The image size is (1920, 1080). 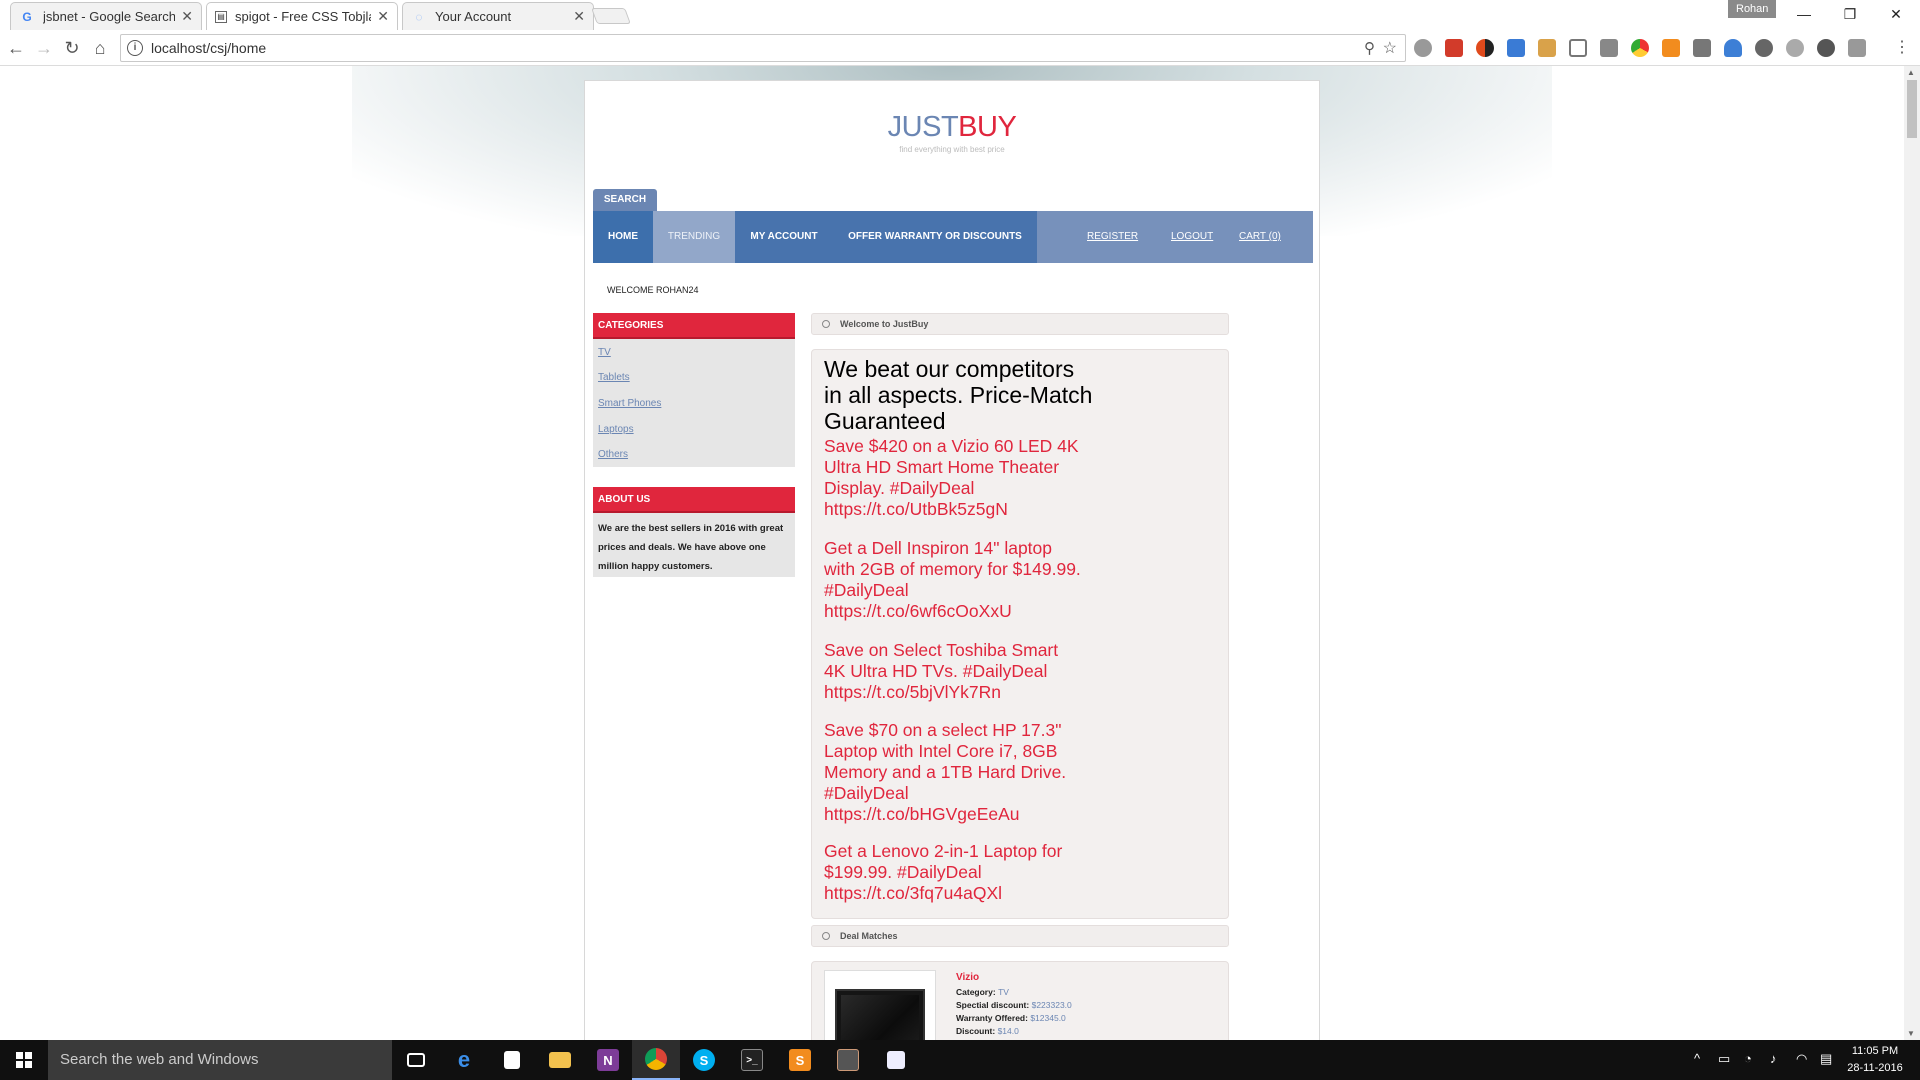 I want to click on nav-my-account: MY ACCOUNT, so click(x=784, y=237).